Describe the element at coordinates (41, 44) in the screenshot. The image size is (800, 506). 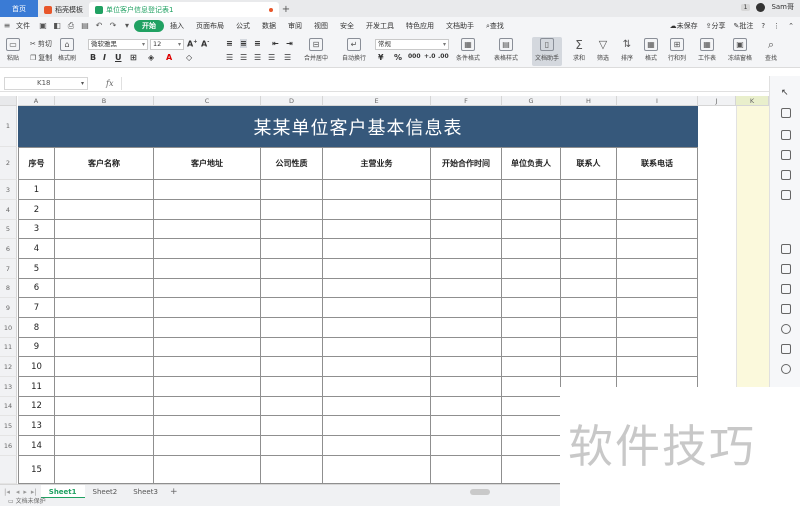
I see `cut-button: ✂ 剪切` at that location.